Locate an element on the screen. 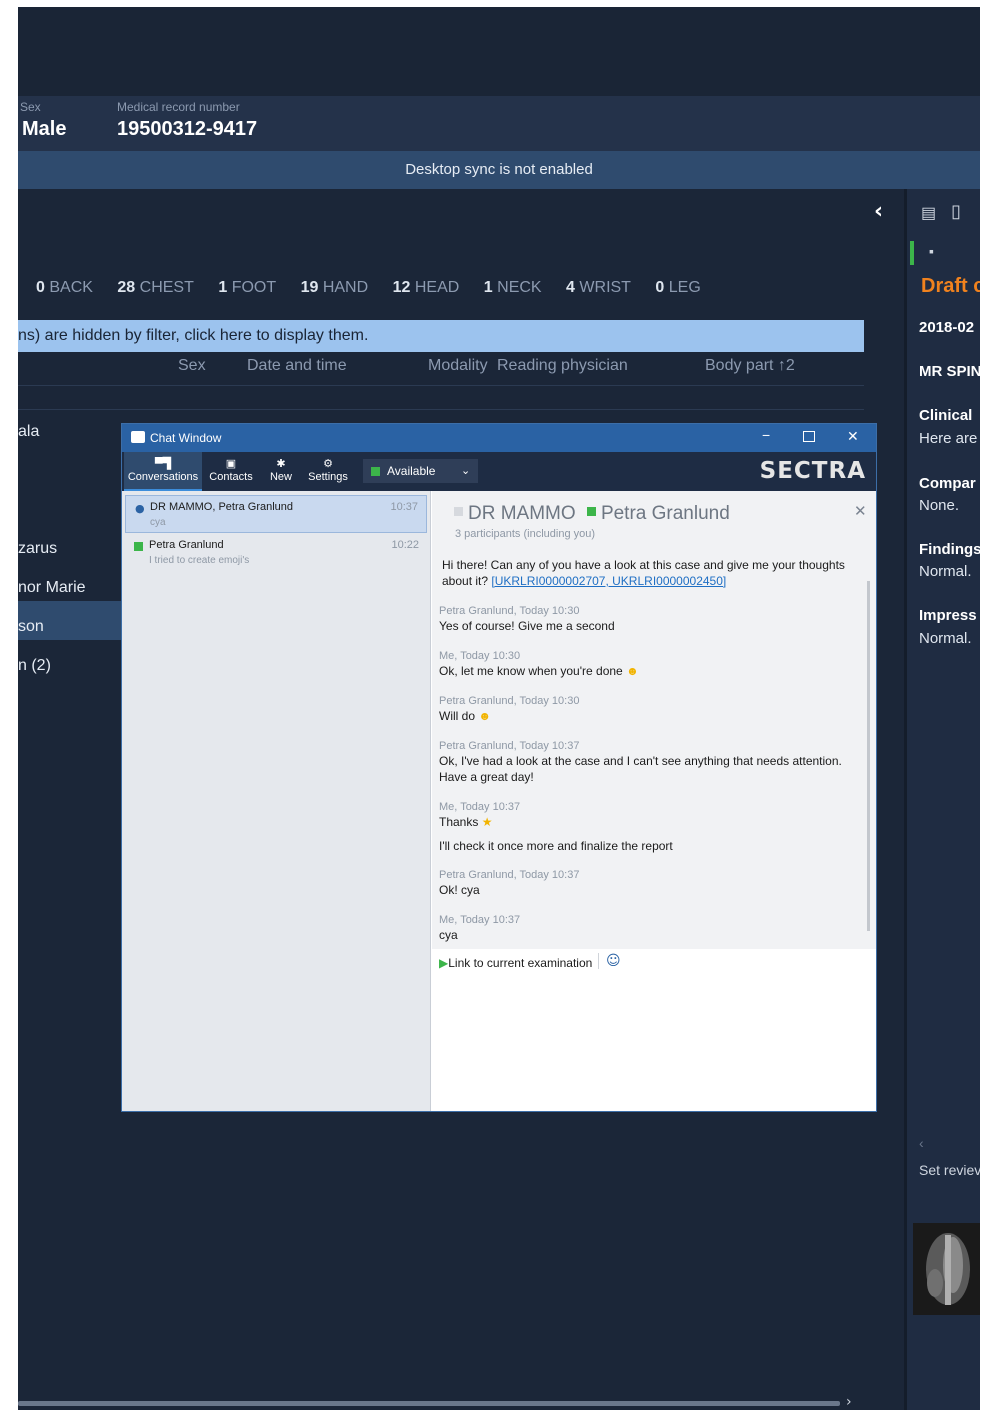 The height and width of the screenshot is (1410, 982). link-icon: ▶ is located at coordinates (444, 963).